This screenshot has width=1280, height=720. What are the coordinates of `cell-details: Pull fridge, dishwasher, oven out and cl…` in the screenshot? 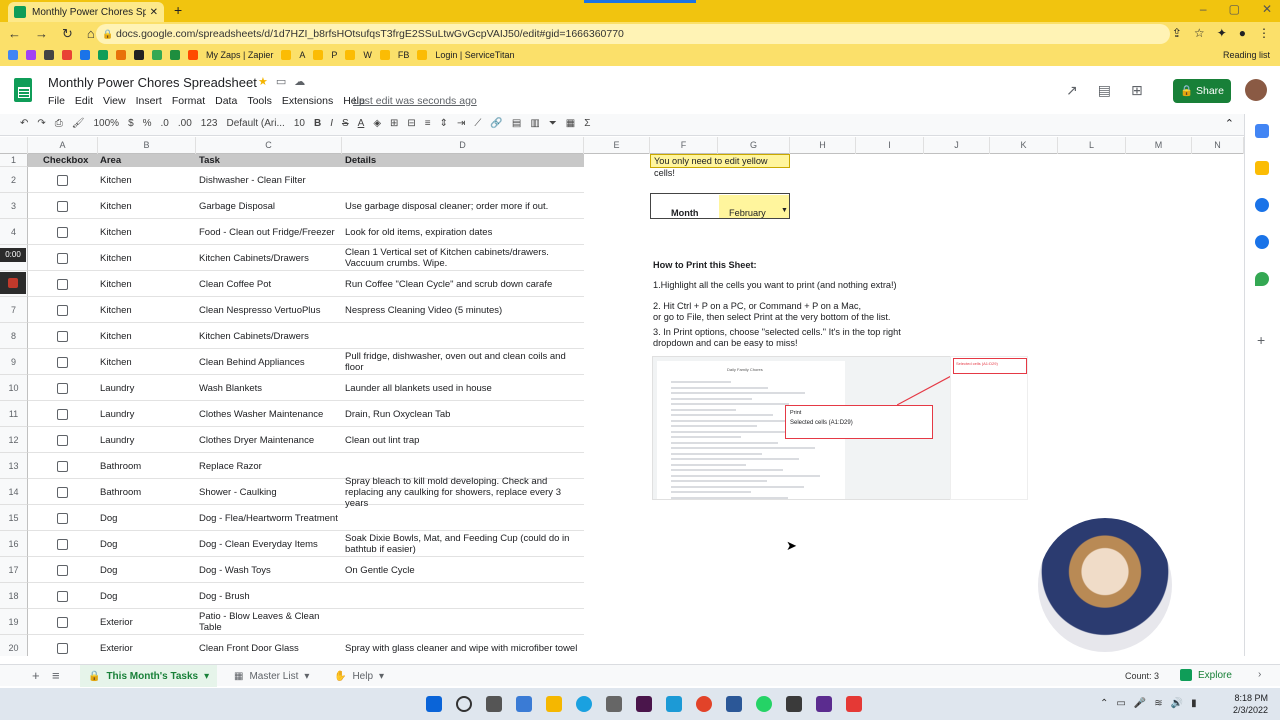 It's located at (463, 362).